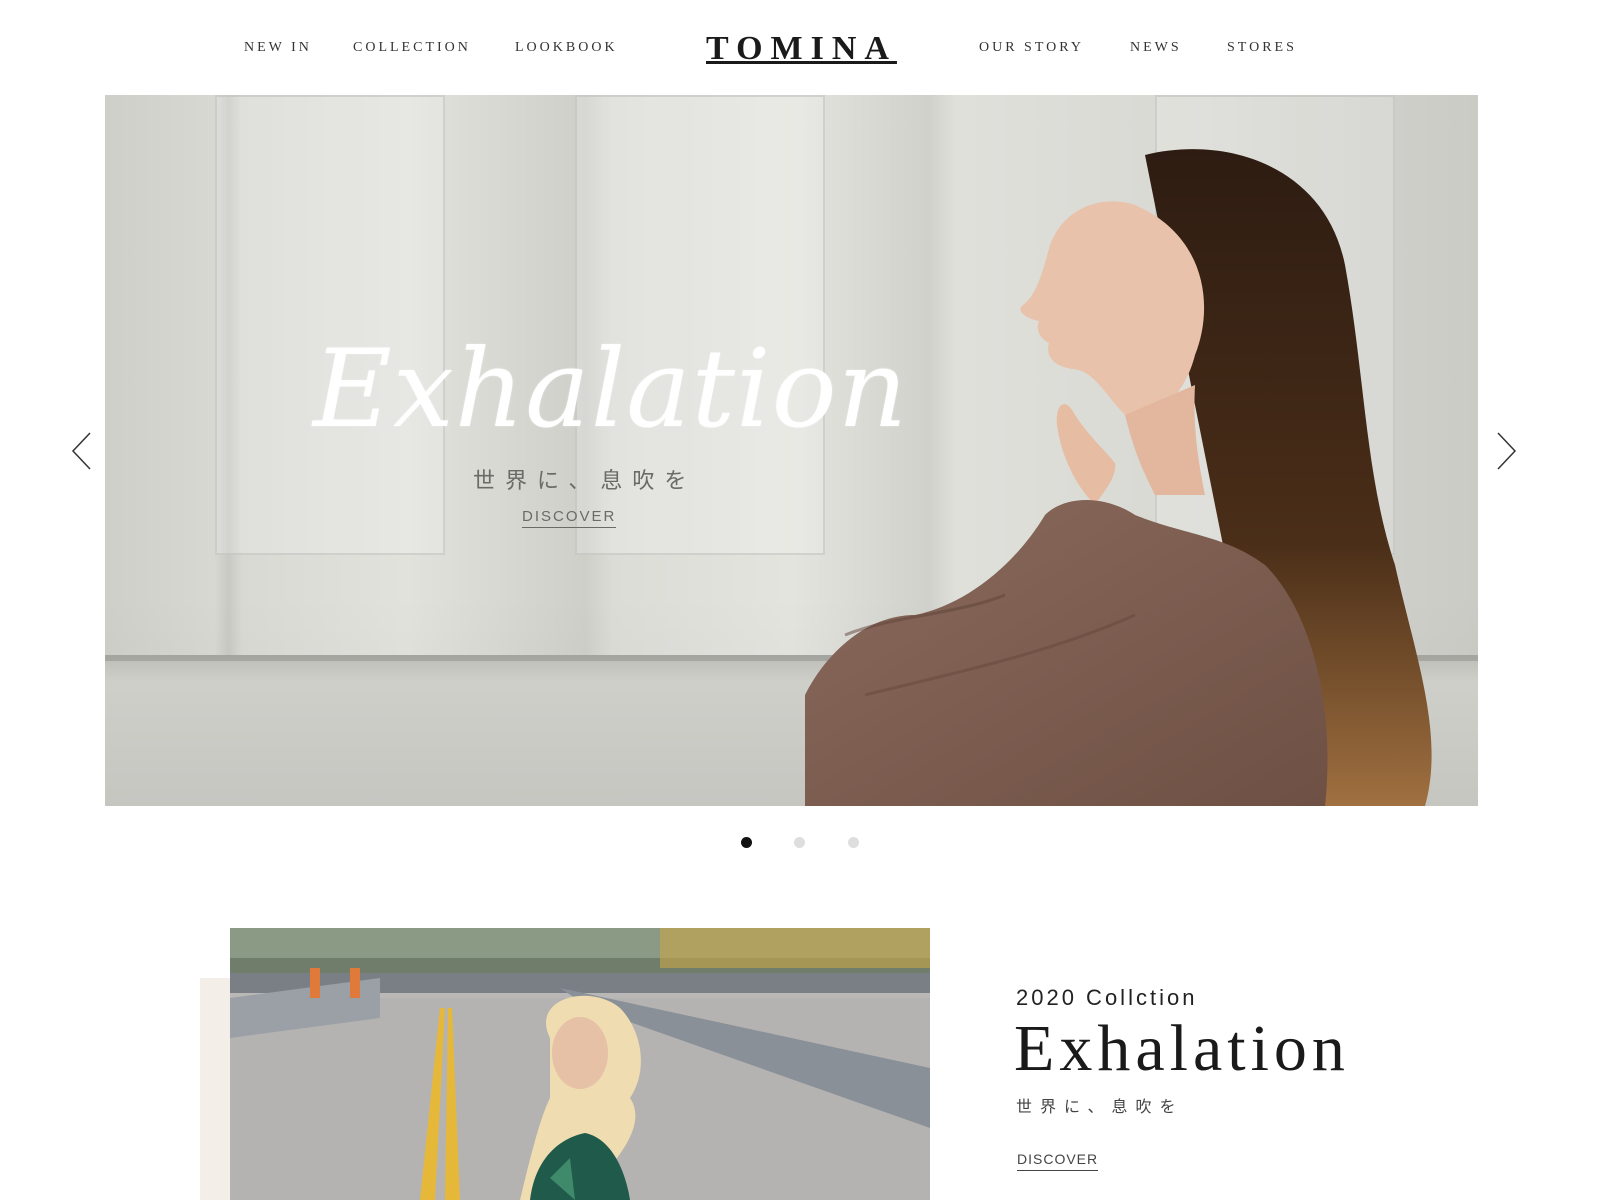 Image resolution: width=1600 pixels, height=1200 pixels. I want to click on nav-stores: STORES, so click(1262, 48).